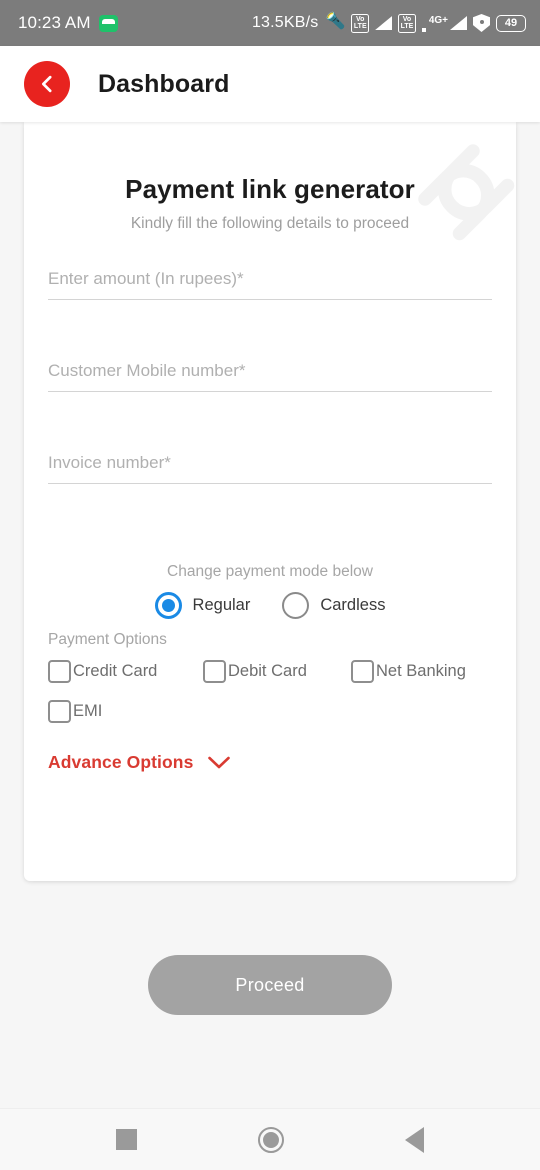  What do you see at coordinates (438, 20) in the screenshot?
I see `data-type-label: 4G+` at bounding box center [438, 20].